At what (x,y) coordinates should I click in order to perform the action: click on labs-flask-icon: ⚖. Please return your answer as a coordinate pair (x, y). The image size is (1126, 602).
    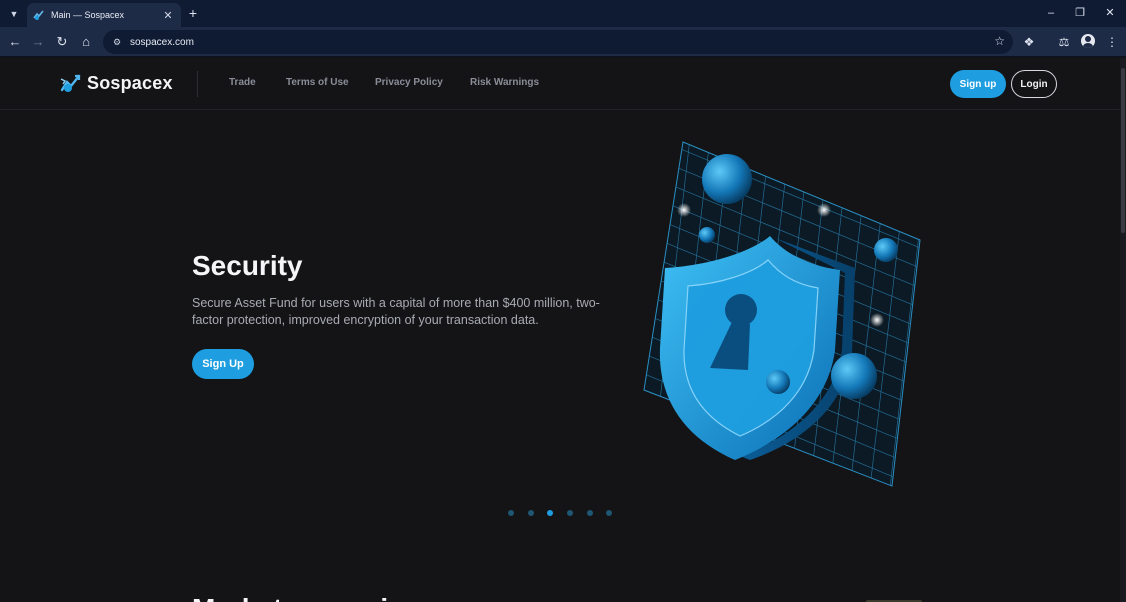
    Looking at the image, I should click on (1064, 42).